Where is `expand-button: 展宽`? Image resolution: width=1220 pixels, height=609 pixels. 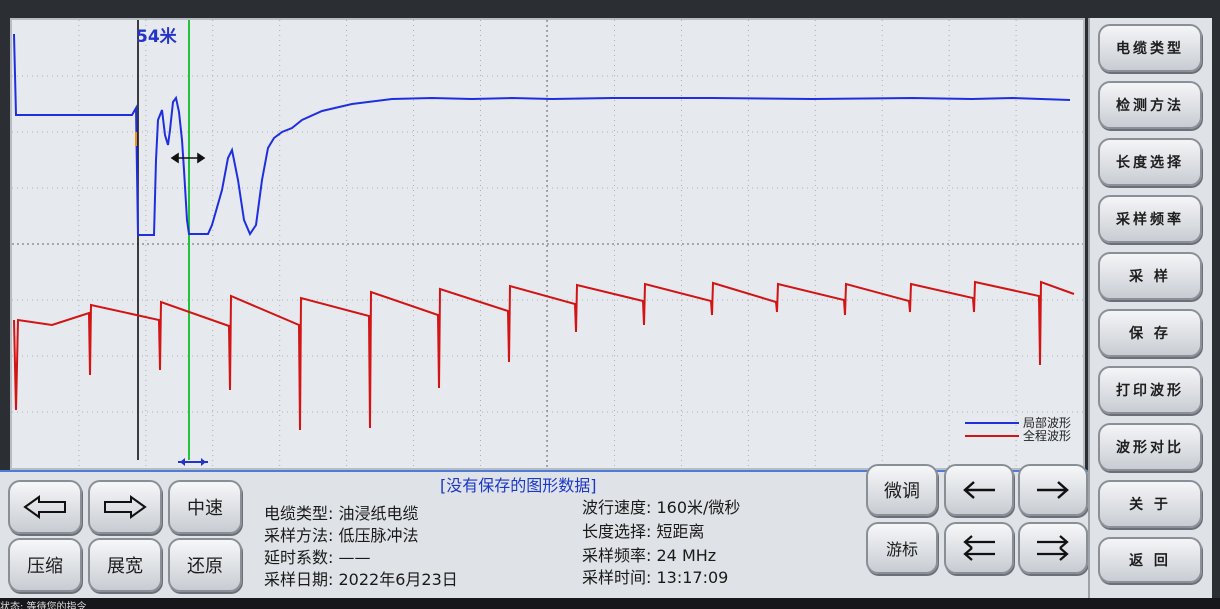
expand-button: 展宽 is located at coordinates (125, 565).